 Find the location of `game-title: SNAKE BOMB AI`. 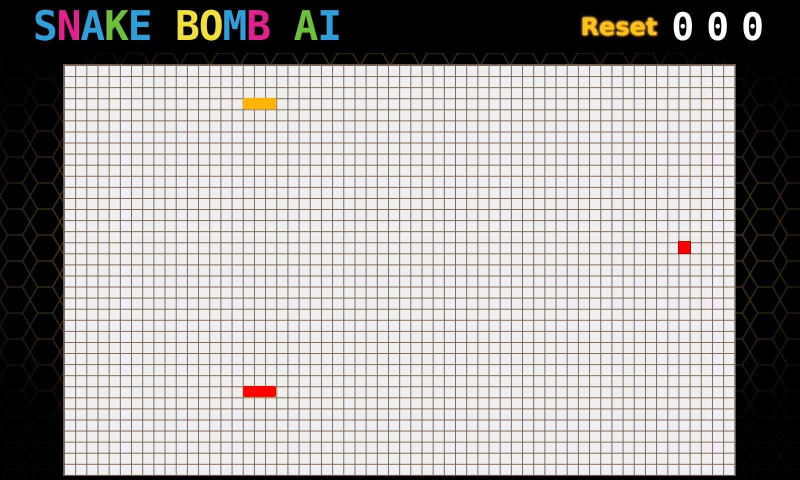

game-title: SNAKE BOMB AI is located at coordinates (187, 26).